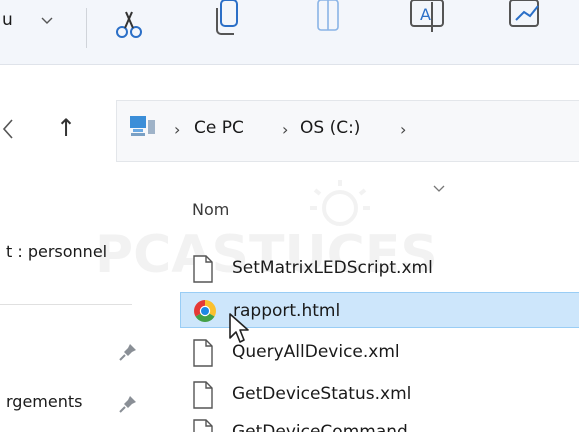  I want to click on chevron-down-icon, so click(47, 20).